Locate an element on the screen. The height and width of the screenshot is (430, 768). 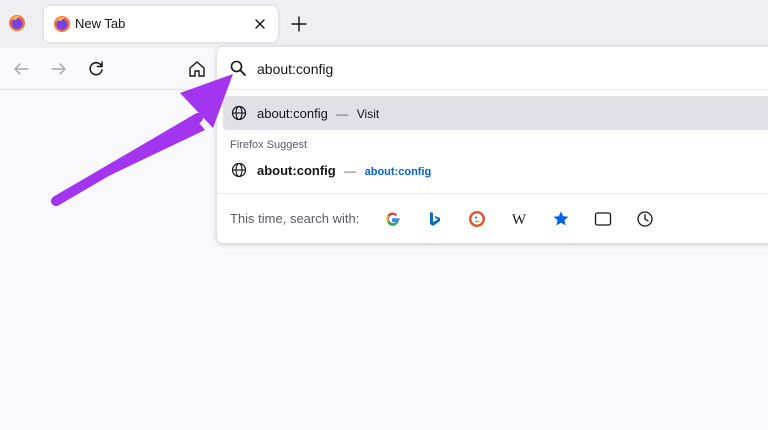
result-text: about:config — Visit is located at coordinates (318, 114).